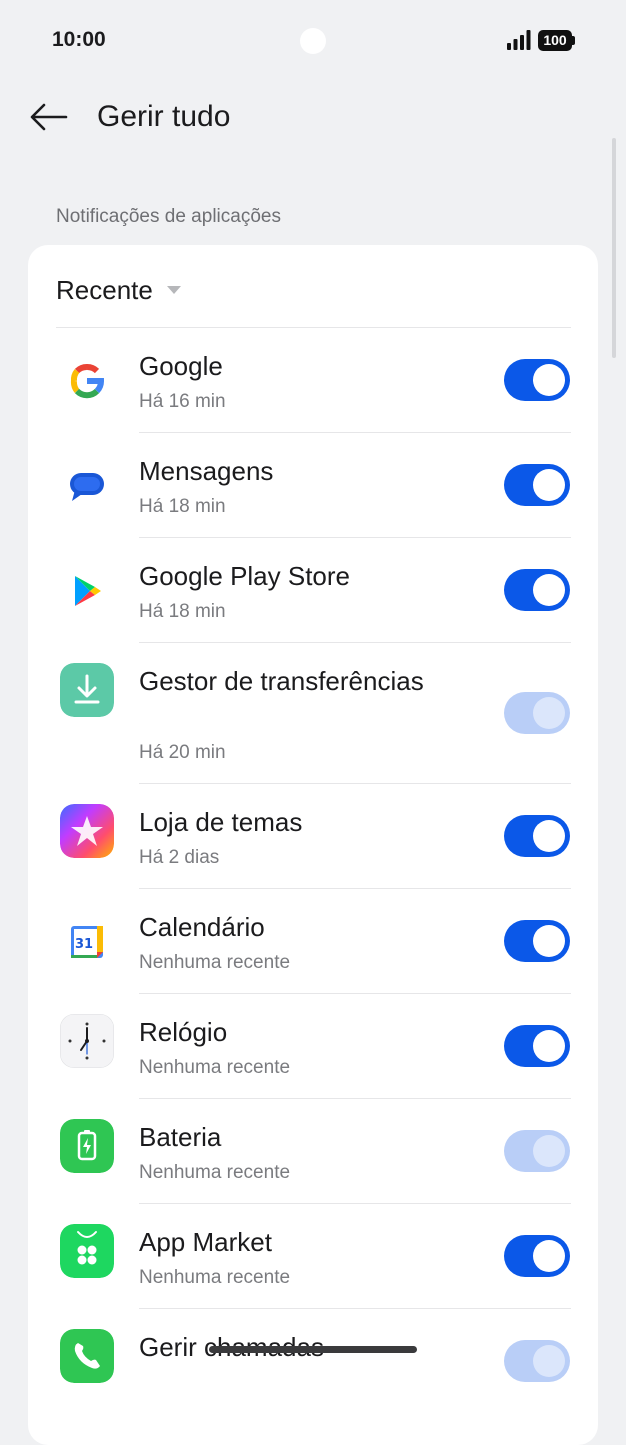 The image size is (626, 1445). I want to click on list-item-theme-store: Loja de temas Há 2 dias, so click(313, 836).